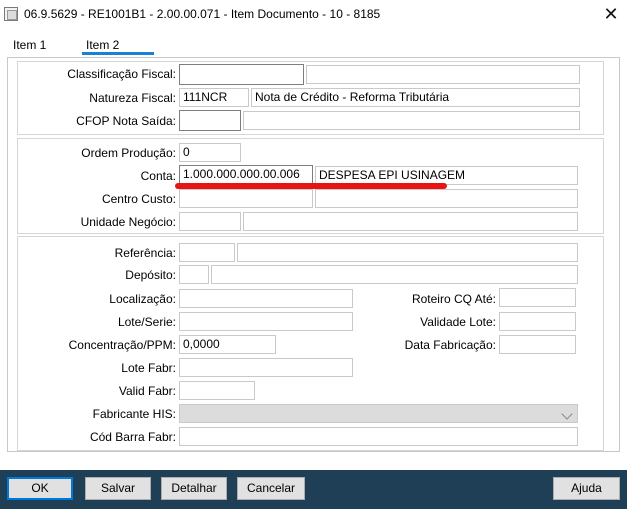 This screenshot has height=509, width=627. I want to click on salvar-button: Salvar, so click(118, 488).